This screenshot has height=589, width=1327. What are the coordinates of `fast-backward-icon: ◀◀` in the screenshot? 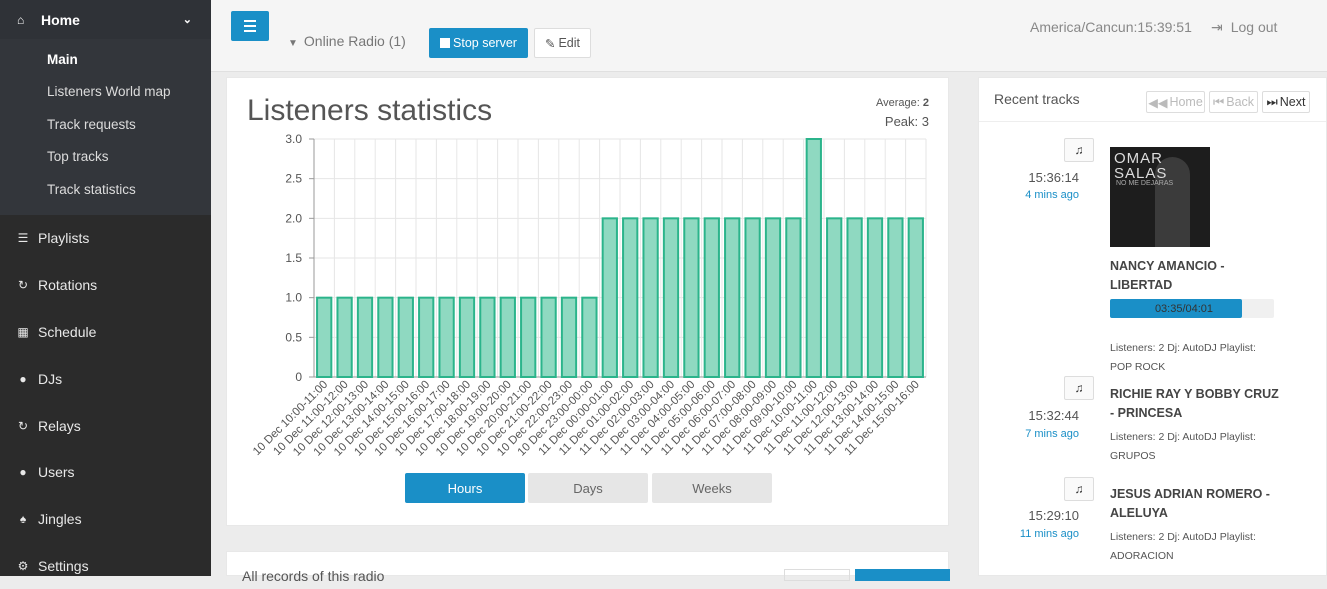 It's located at (1158, 102).